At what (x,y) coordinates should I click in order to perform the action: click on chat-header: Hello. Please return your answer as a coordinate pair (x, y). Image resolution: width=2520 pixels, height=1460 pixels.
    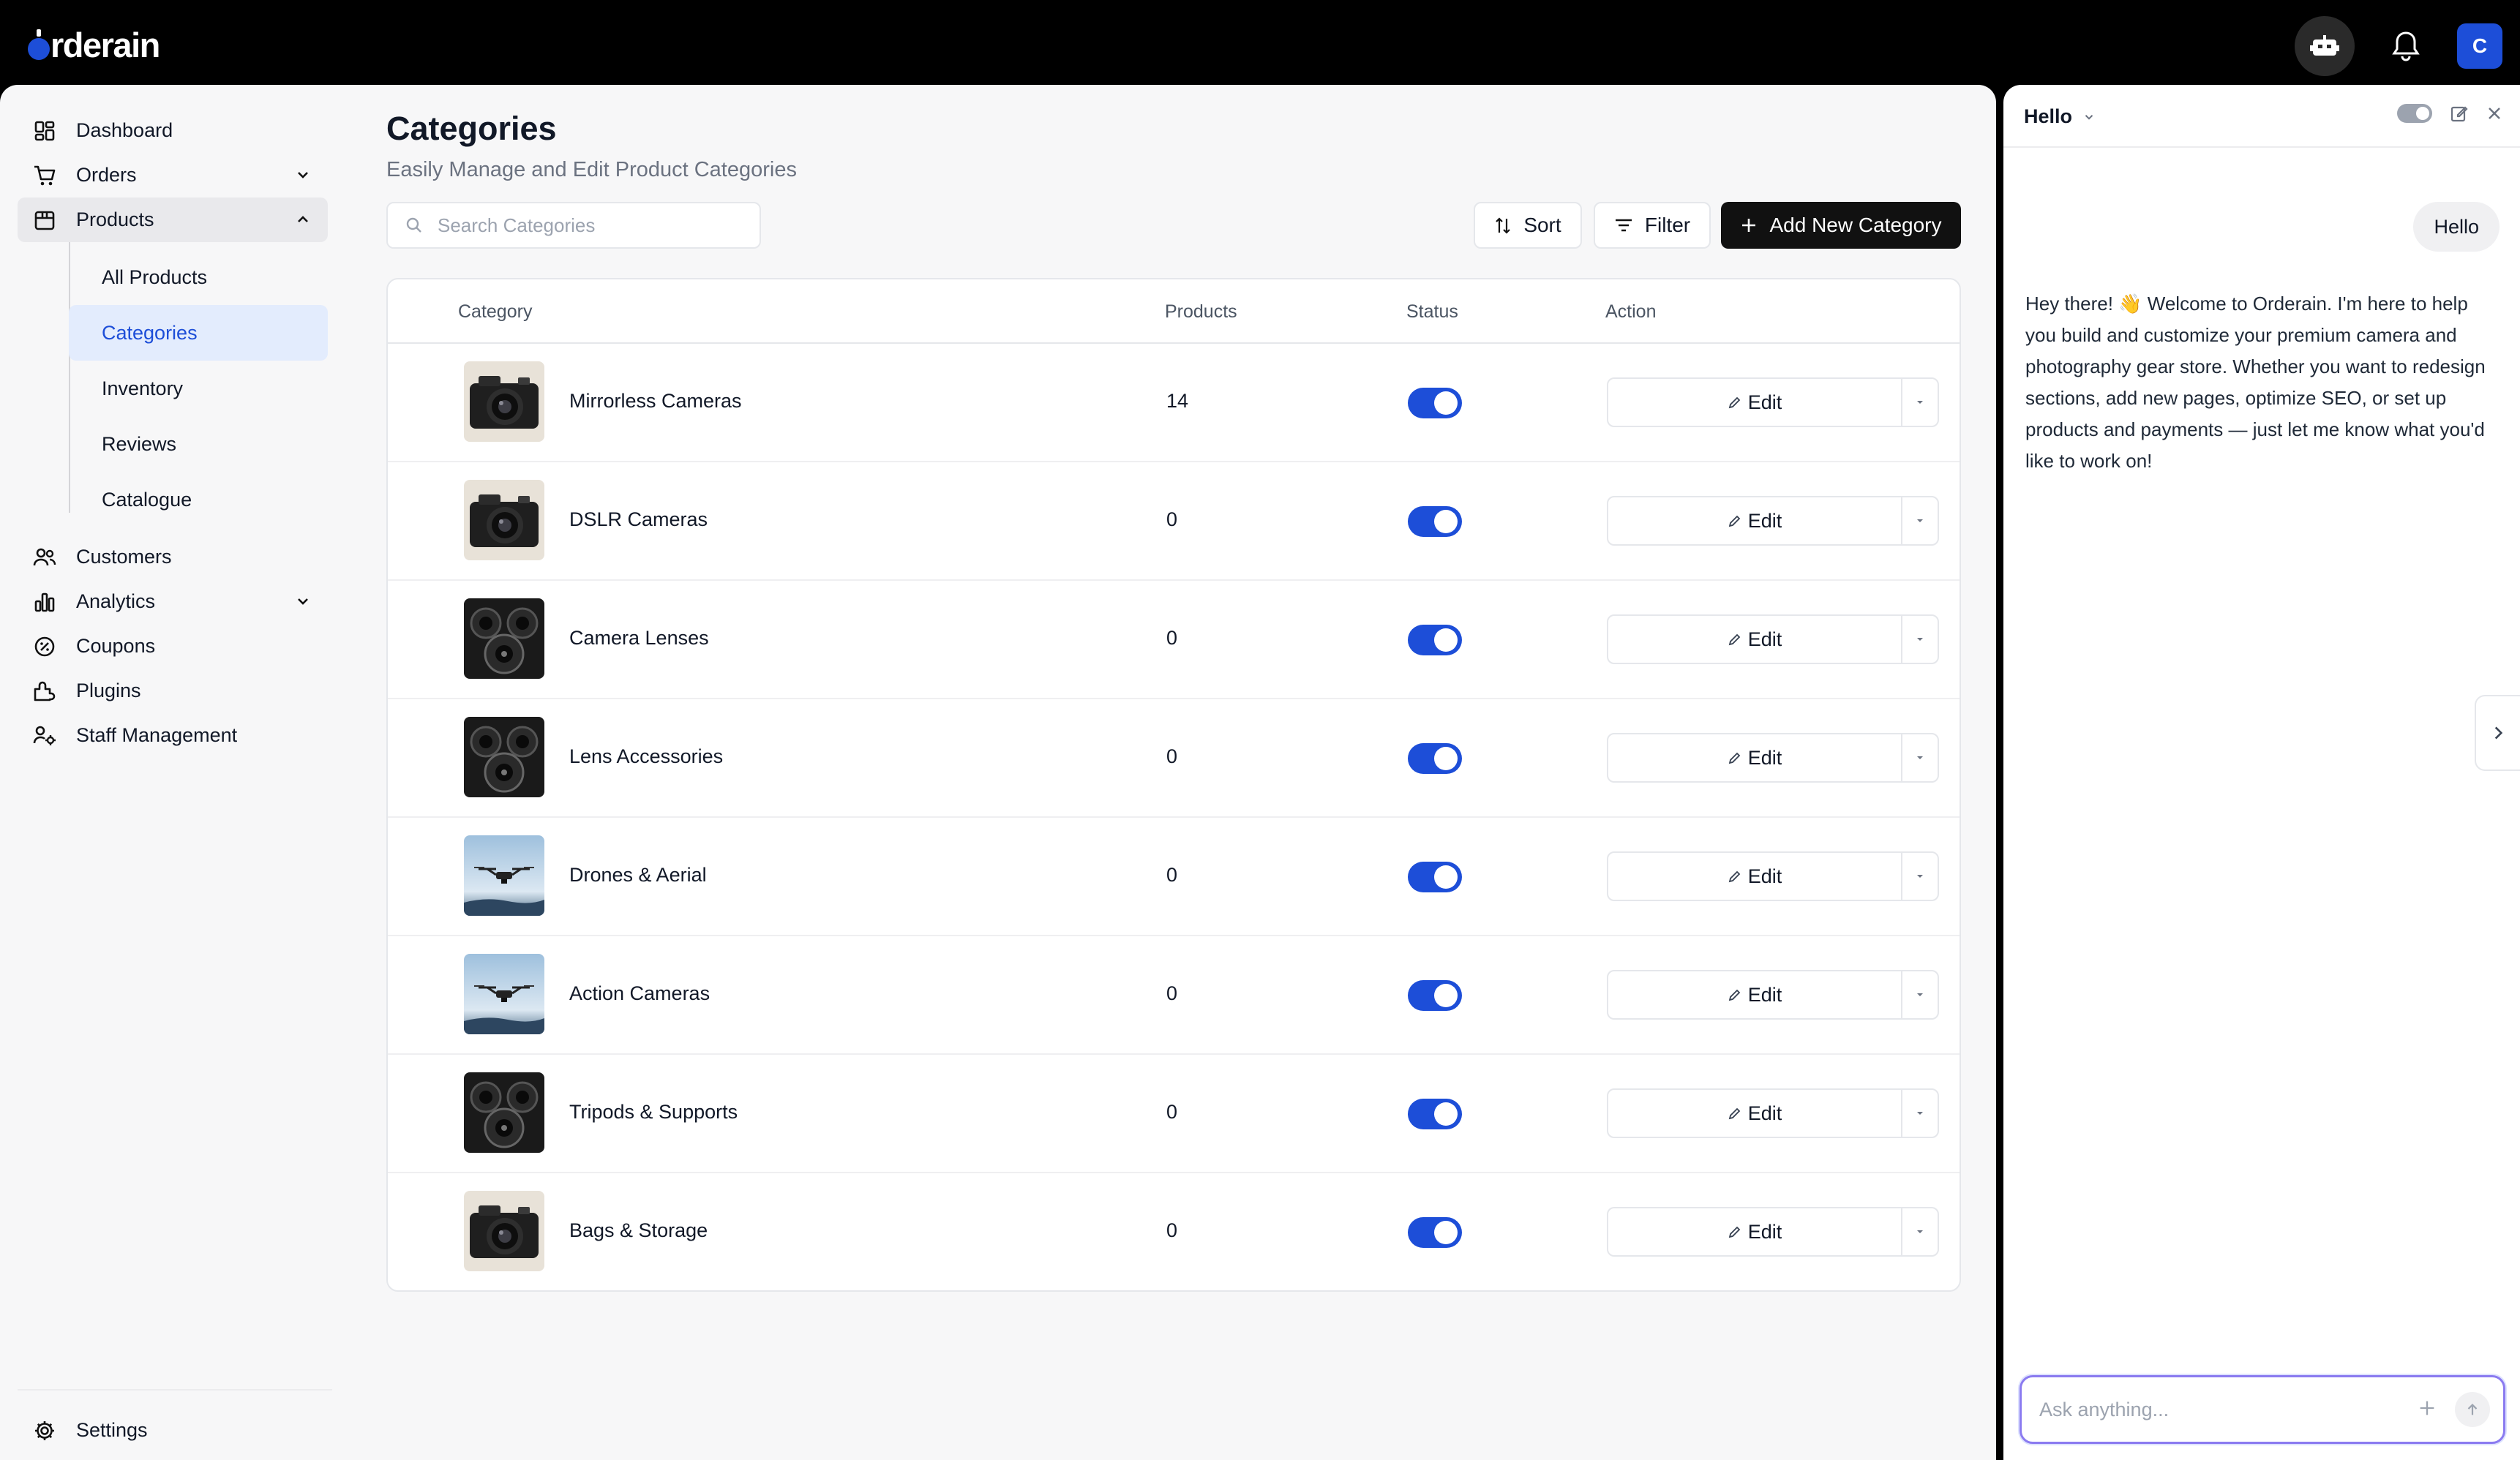
    Looking at the image, I should click on (2261, 116).